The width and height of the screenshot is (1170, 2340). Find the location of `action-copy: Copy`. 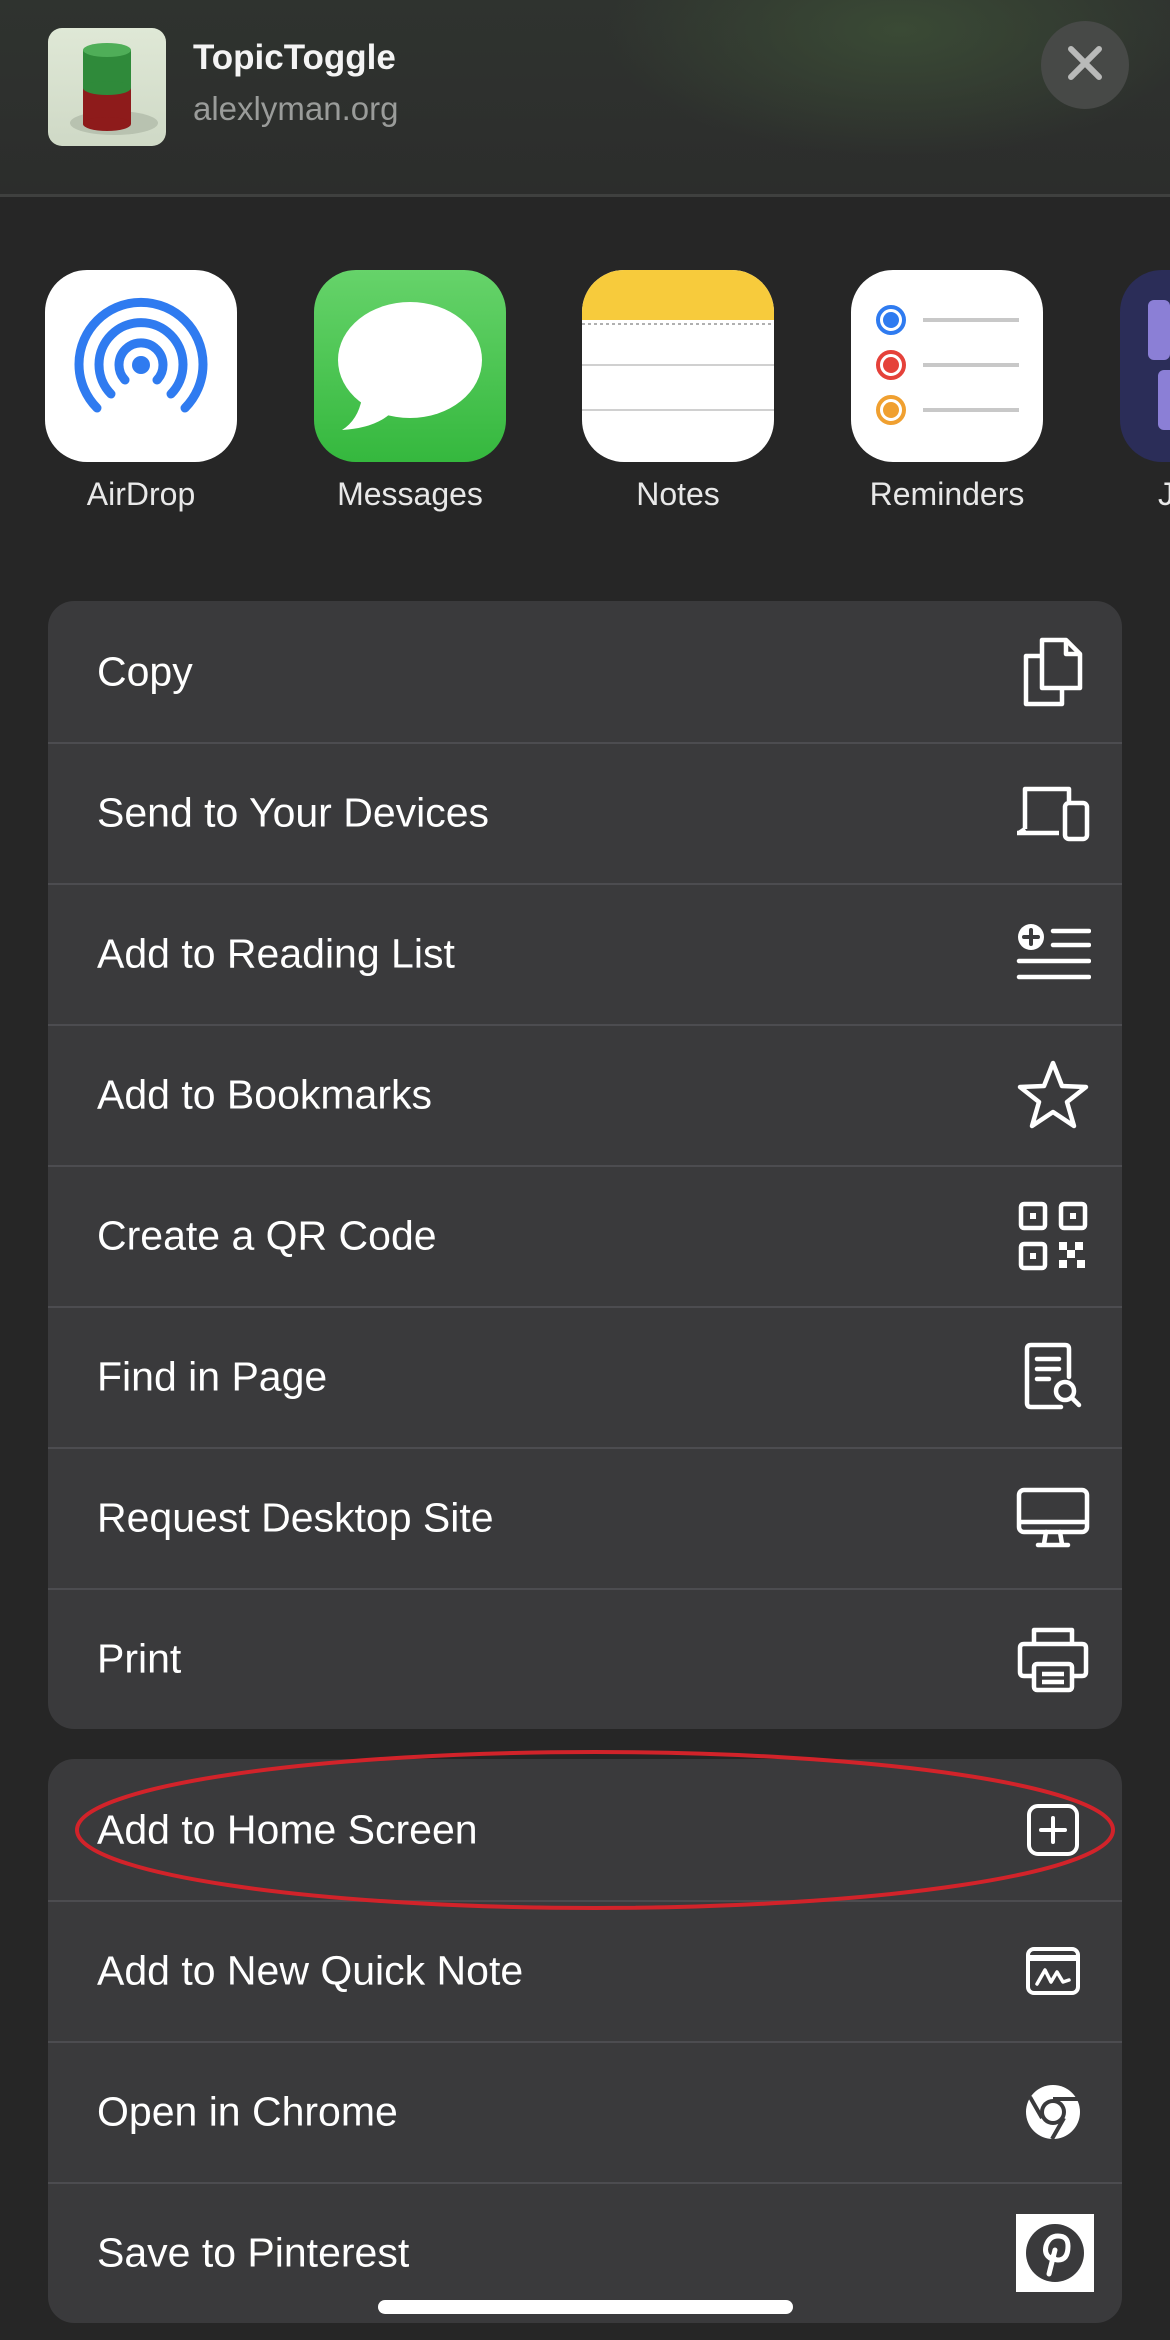

action-copy: Copy is located at coordinates (585, 671).